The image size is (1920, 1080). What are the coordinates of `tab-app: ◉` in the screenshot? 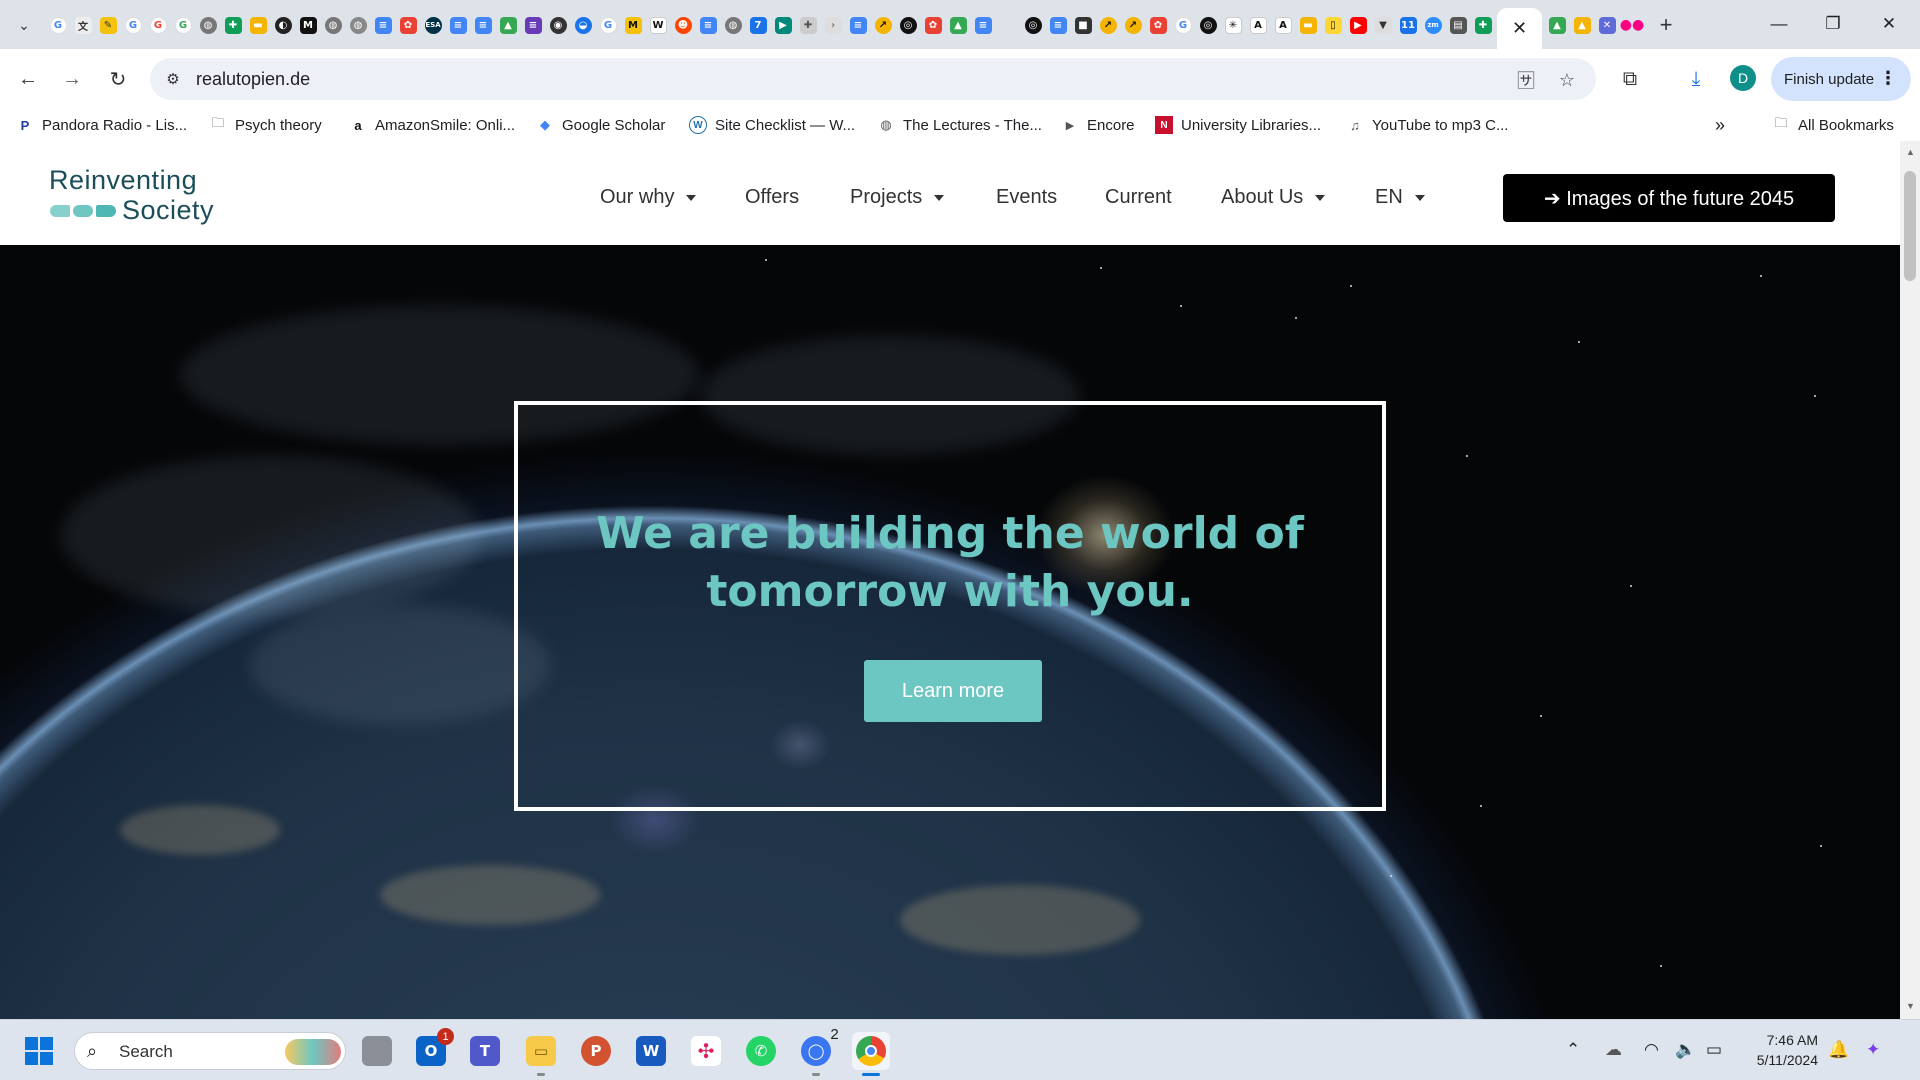 It's located at (558, 25).